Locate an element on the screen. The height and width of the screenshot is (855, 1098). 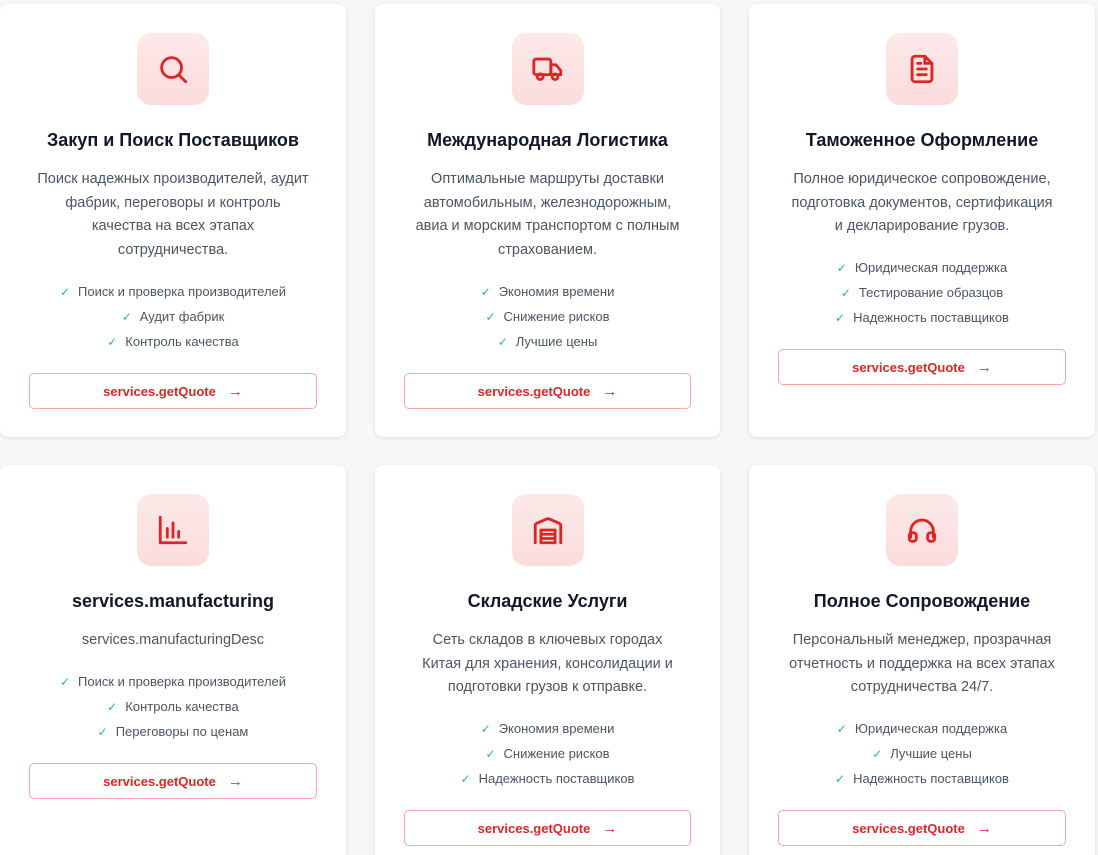
feature-item: ✓ Тестирование образцов is located at coordinates (922, 292).